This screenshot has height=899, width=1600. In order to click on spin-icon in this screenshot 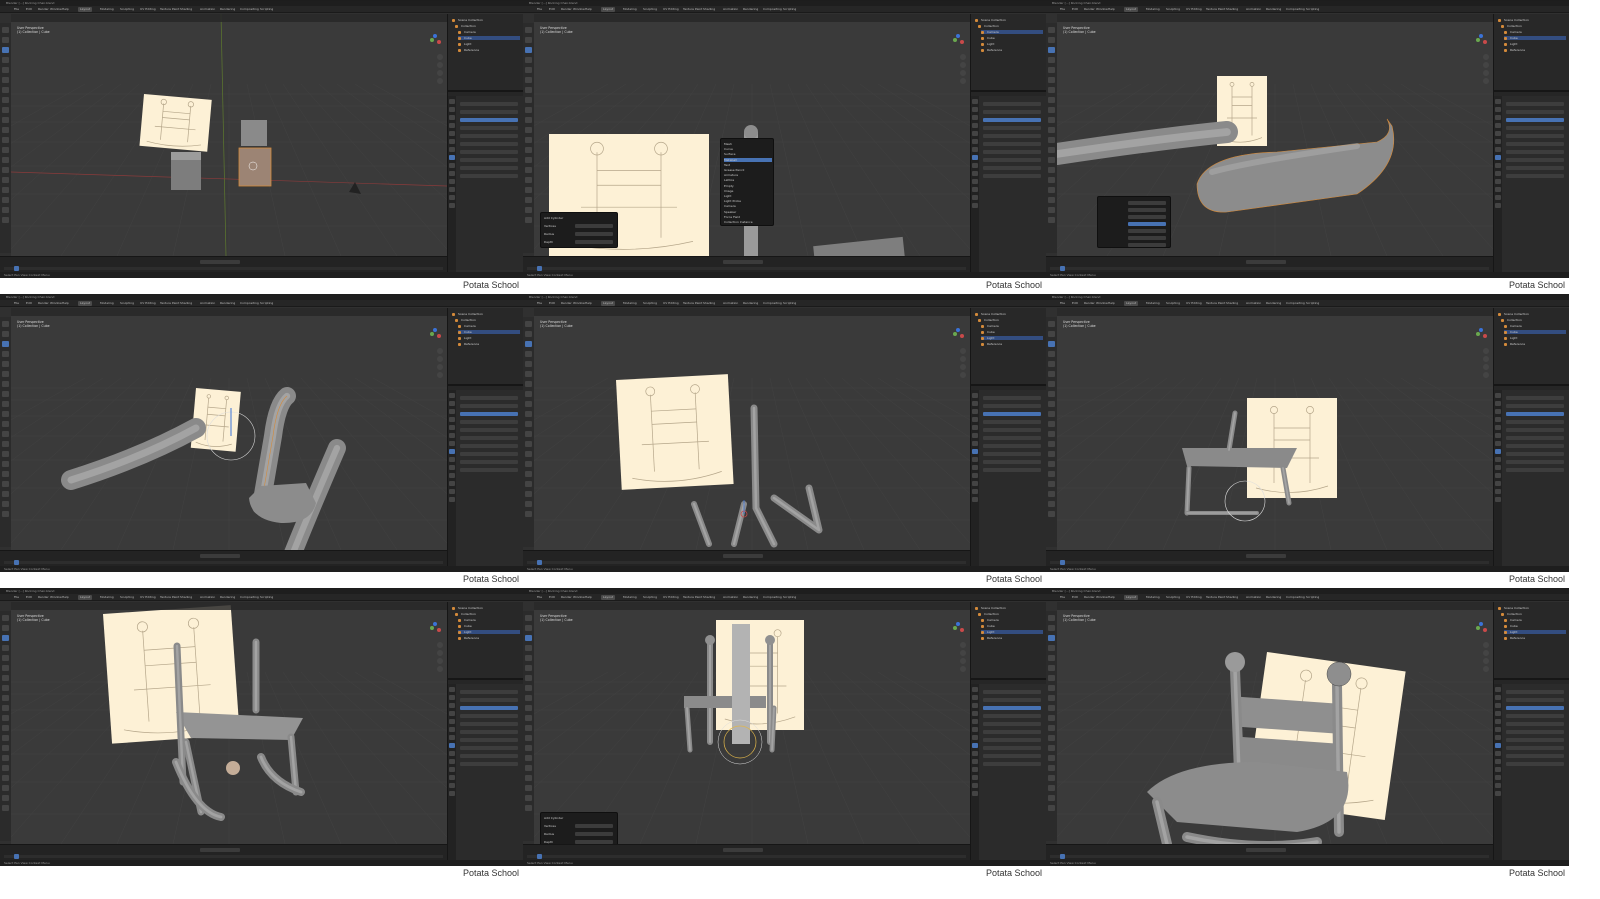, I will do `click(528, 768)`.